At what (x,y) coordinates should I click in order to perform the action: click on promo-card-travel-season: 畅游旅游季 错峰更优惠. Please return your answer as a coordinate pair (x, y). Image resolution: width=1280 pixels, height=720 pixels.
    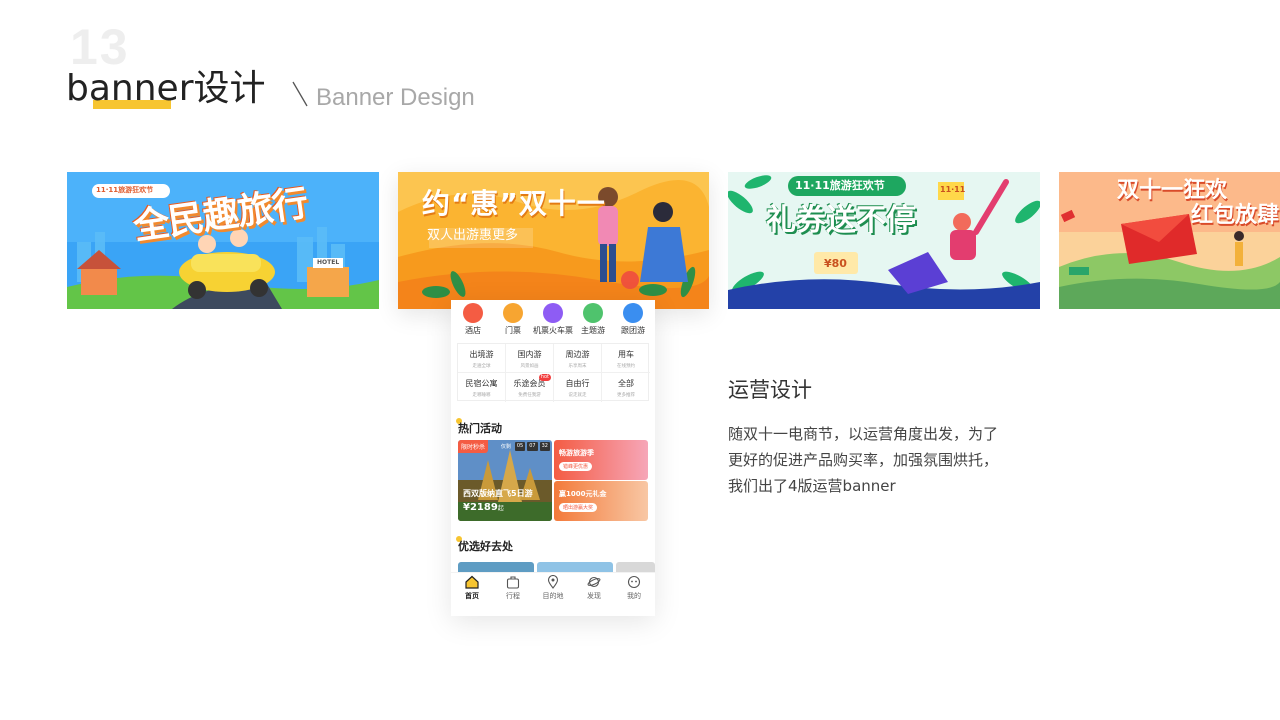
    Looking at the image, I should click on (601, 460).